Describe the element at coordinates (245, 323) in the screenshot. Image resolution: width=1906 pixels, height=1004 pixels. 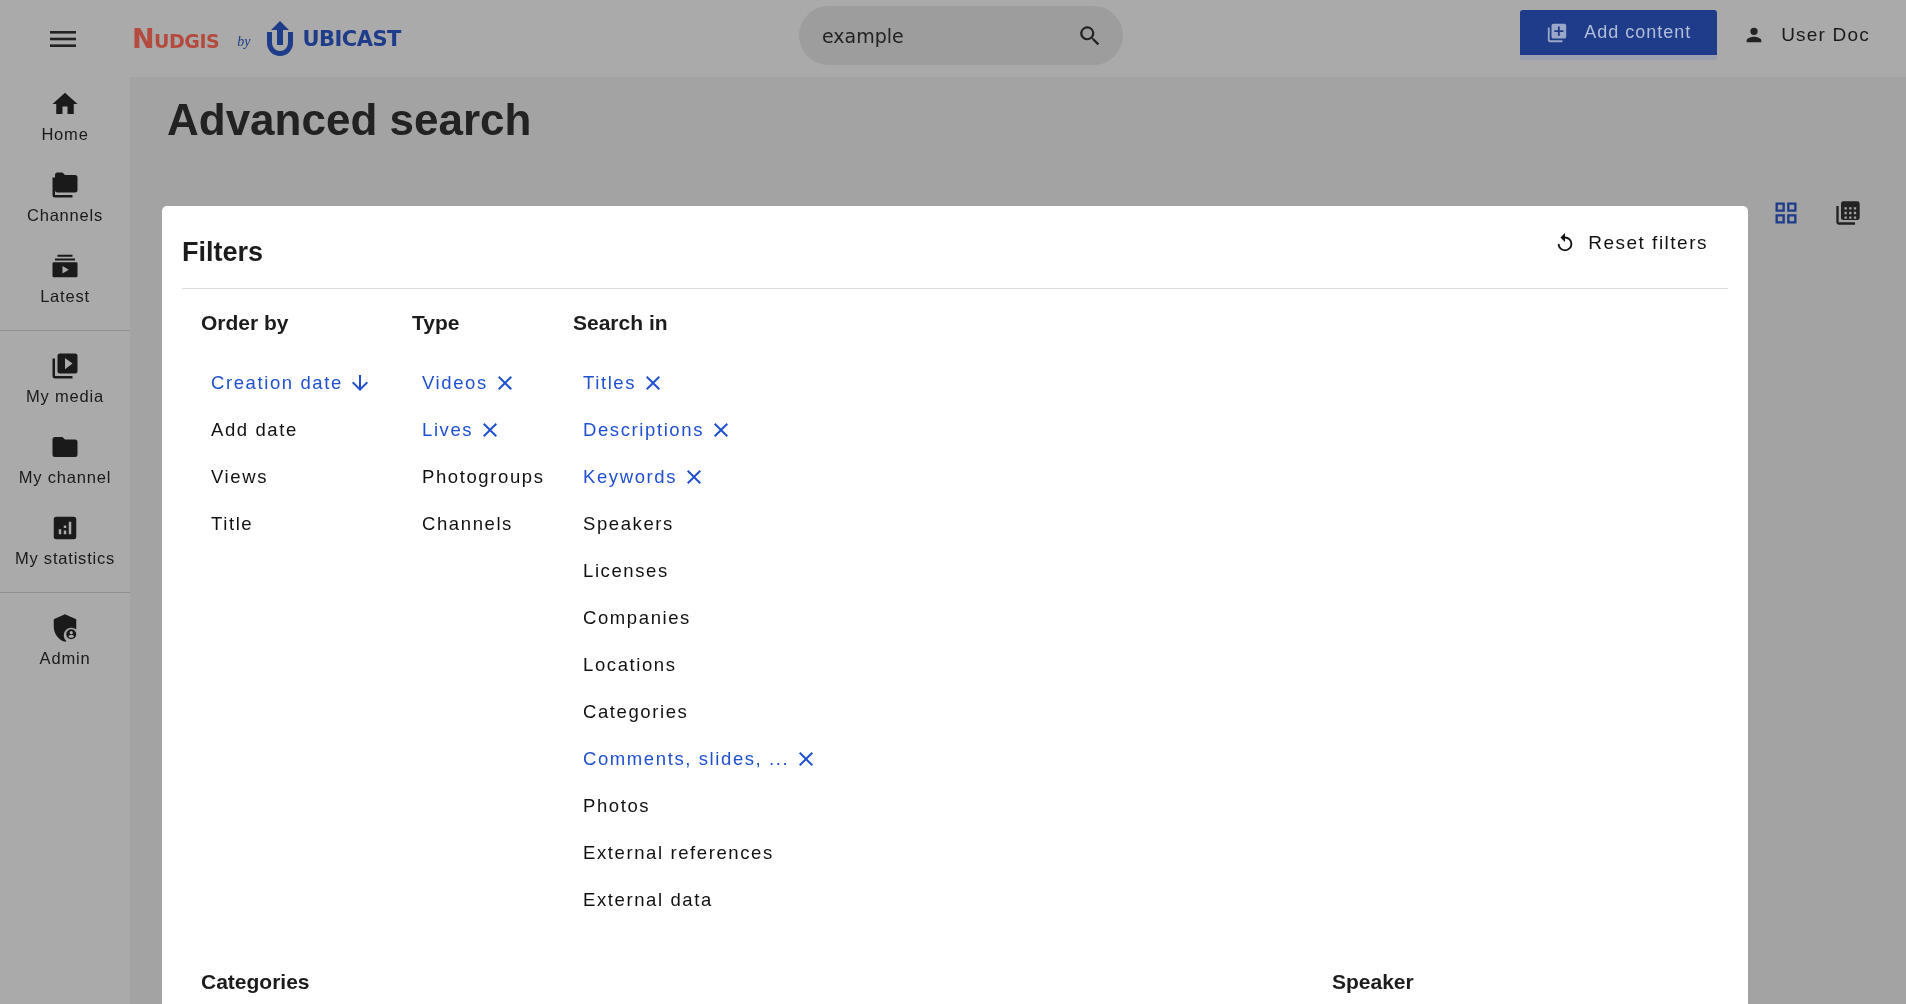
I see `filter-group-heading: Order by` at that location.